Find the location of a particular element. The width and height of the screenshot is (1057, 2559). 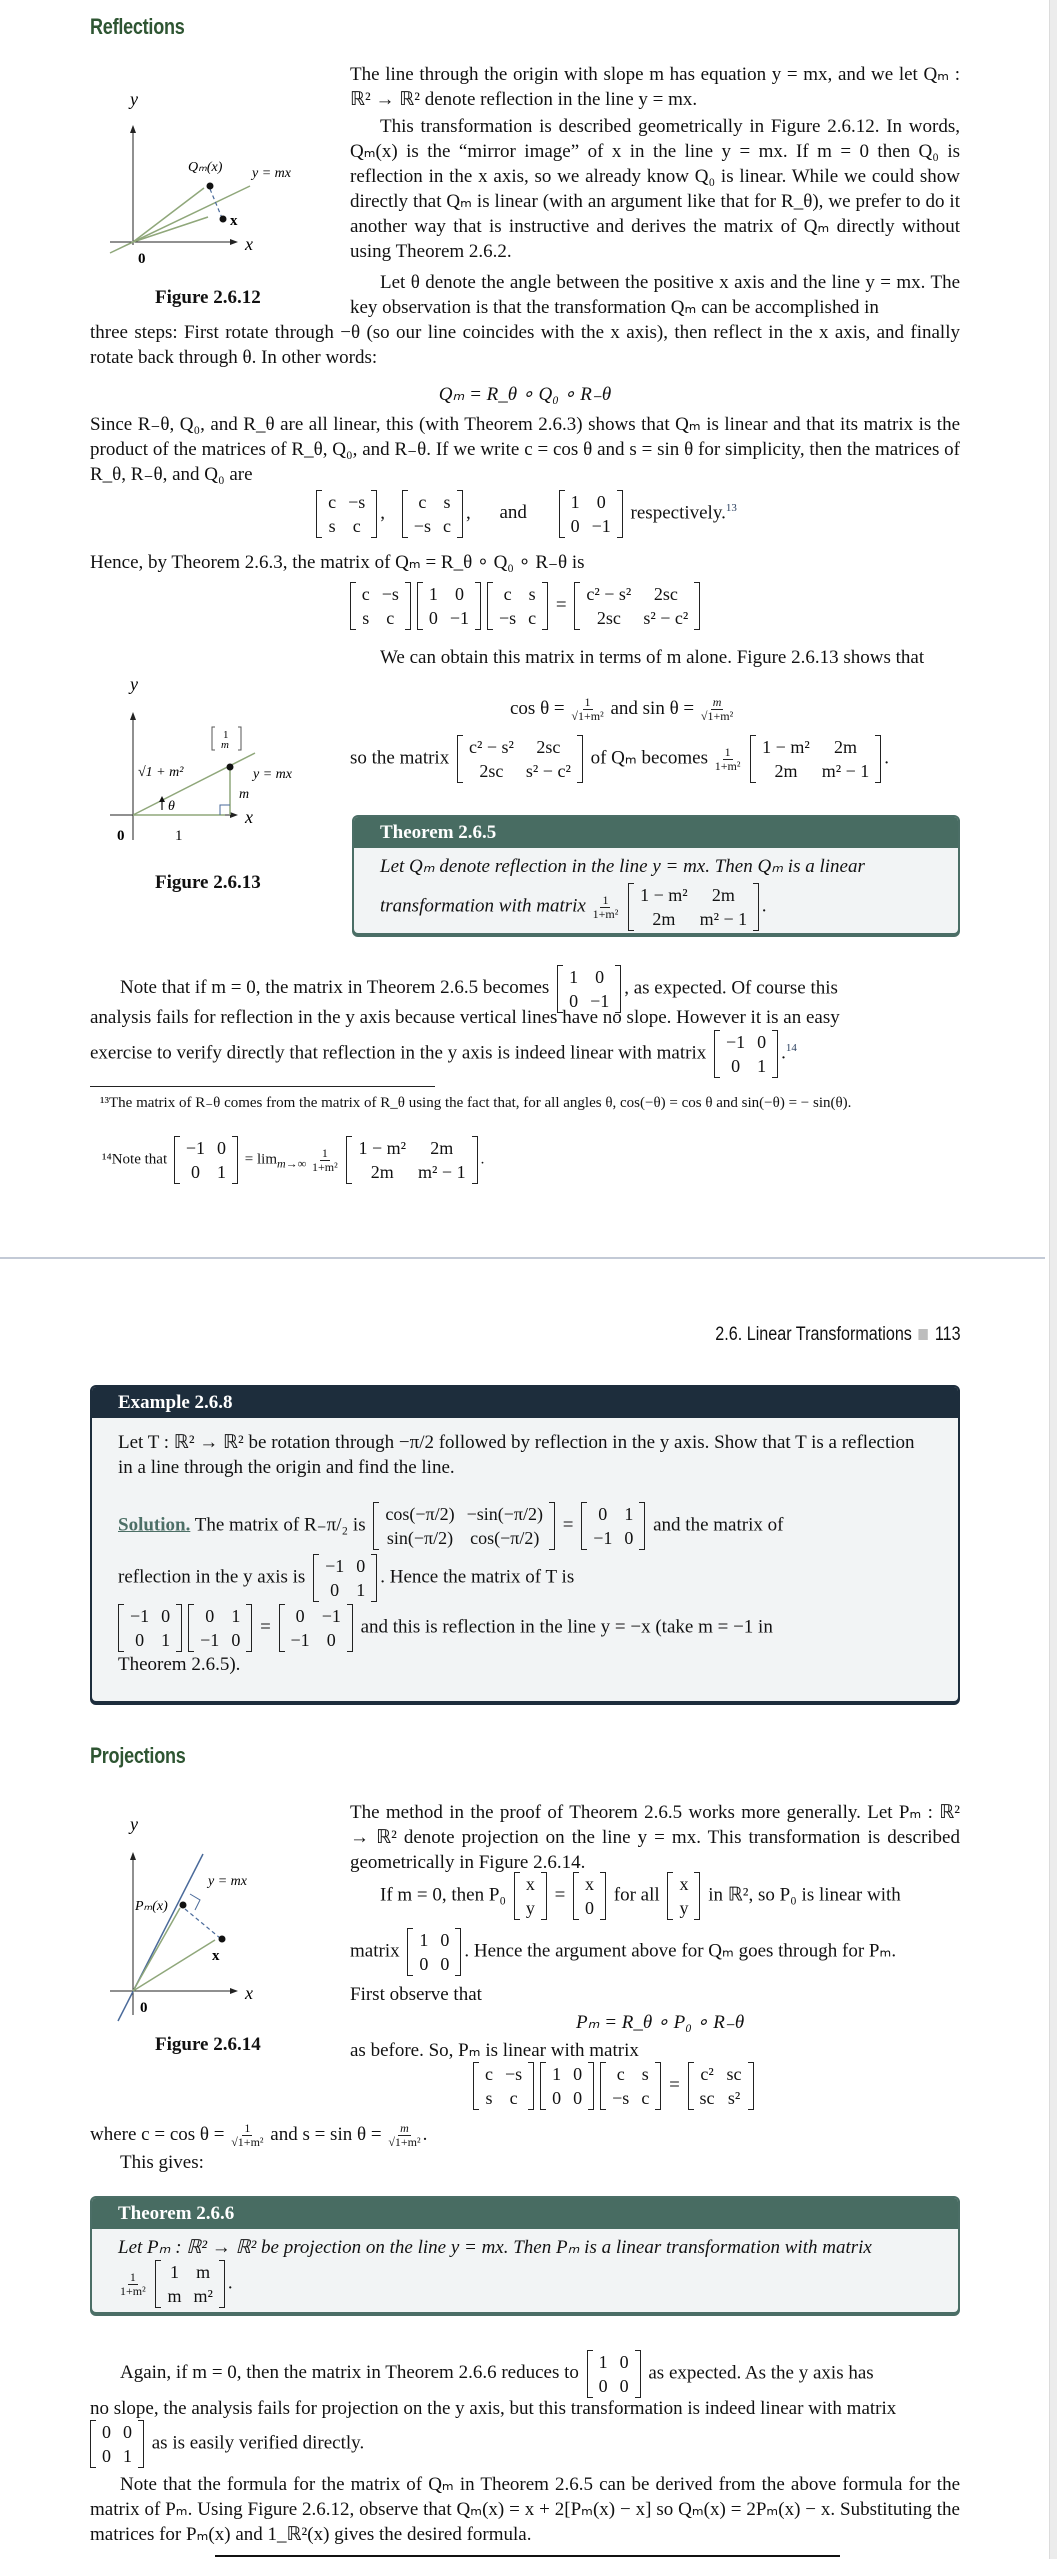

for-all-text: for all is located at coordinates (636, 1895).